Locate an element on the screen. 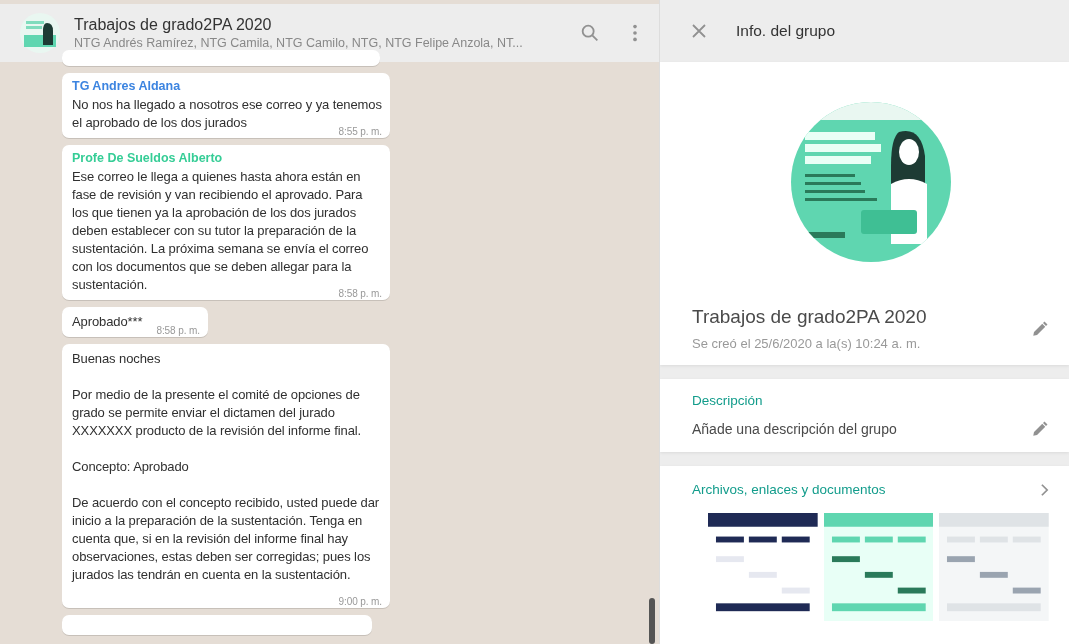 This screenshot has width=1069, height=644. description-placeholder: Añade una descripción del grupo is located at coordinates (794, 429).